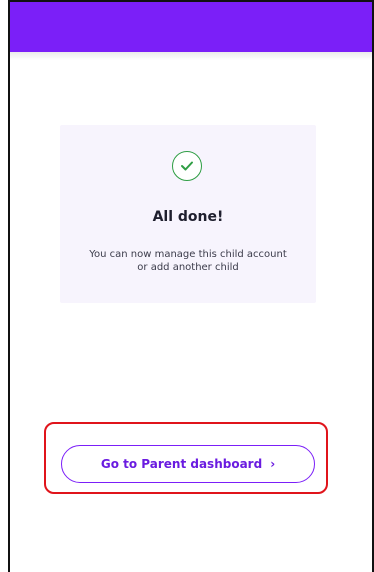  What do you see at coordinates (191, 56) in the screenshot?
I see `top-bar-shadow` at bounding box center [191, 56].